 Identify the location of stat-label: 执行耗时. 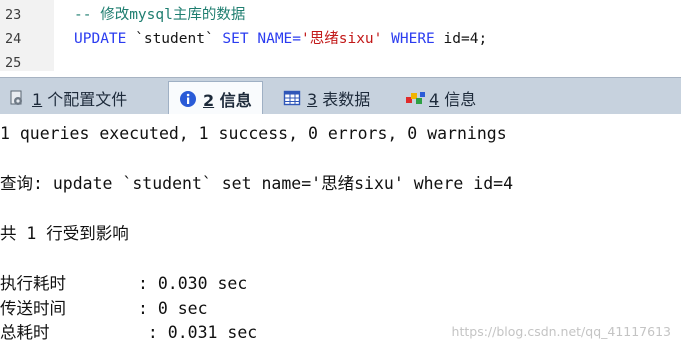
(33, 283).